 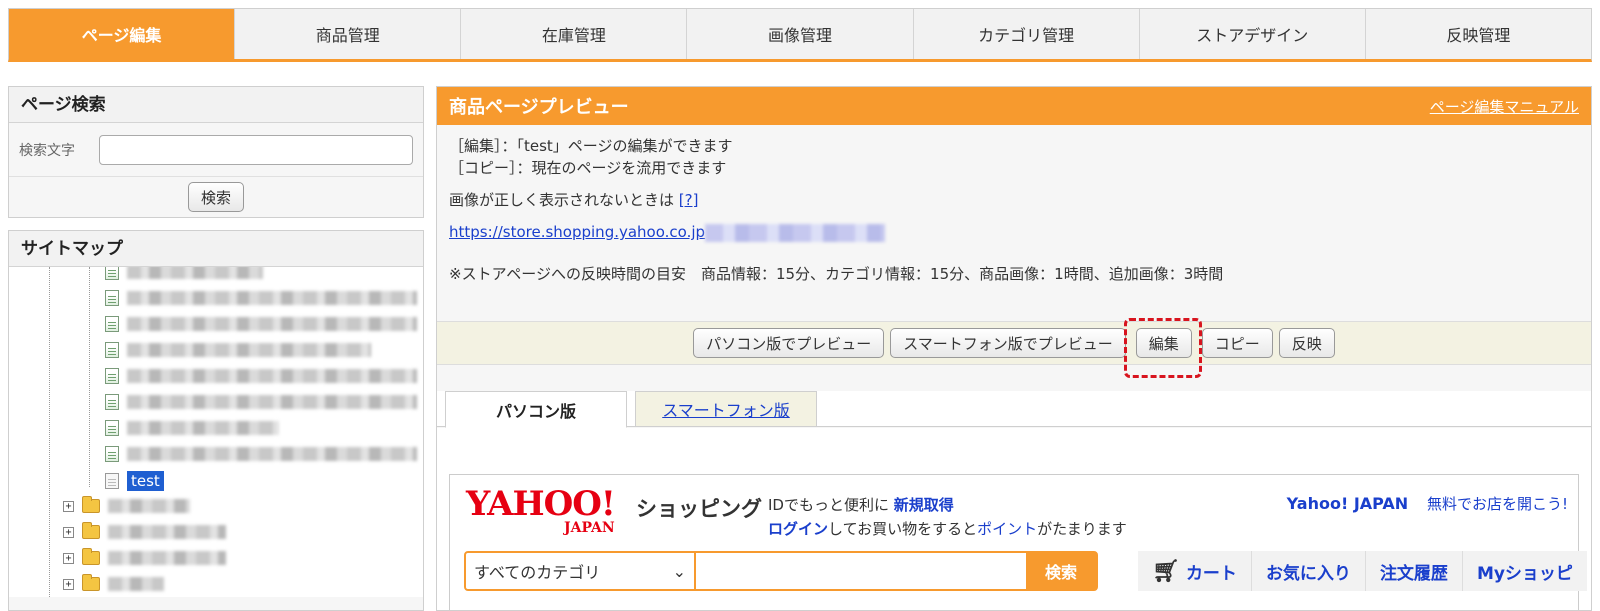 I want to click on pc-preview-button: パソコン版でプレビュー, so click(x=789, y=343).